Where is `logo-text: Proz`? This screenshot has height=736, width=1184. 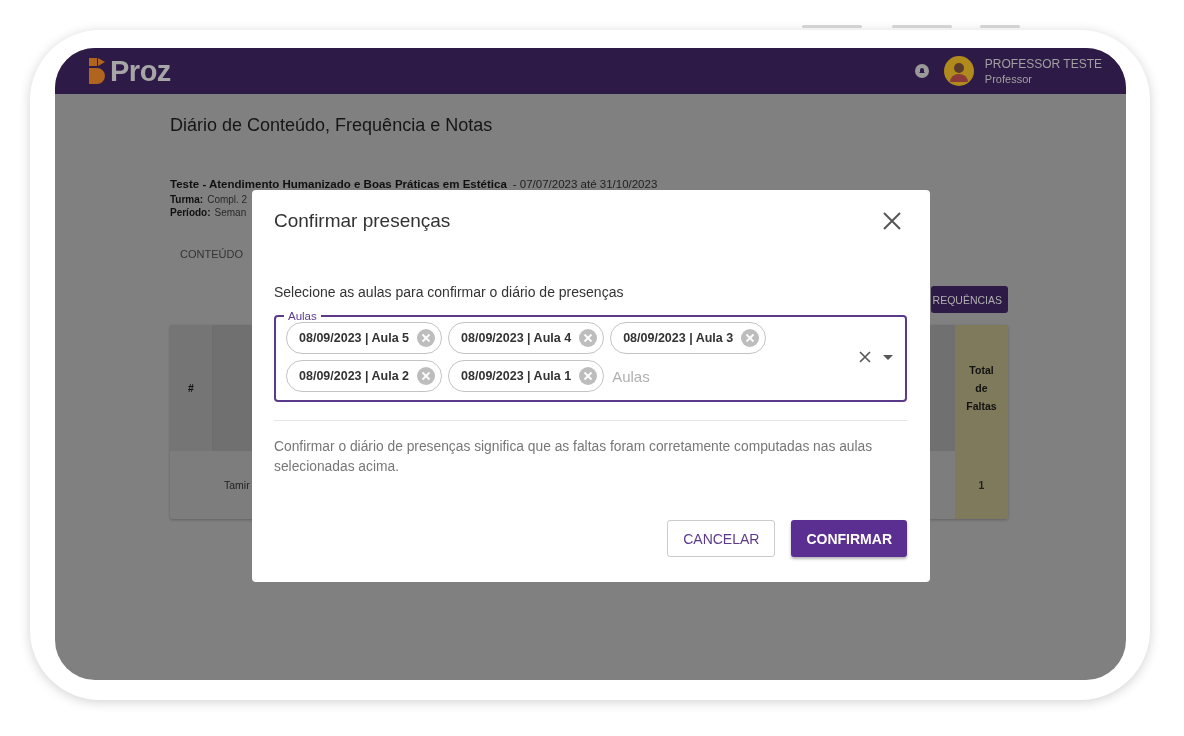
logo-text: Proz is located at coordinates (140, 71).